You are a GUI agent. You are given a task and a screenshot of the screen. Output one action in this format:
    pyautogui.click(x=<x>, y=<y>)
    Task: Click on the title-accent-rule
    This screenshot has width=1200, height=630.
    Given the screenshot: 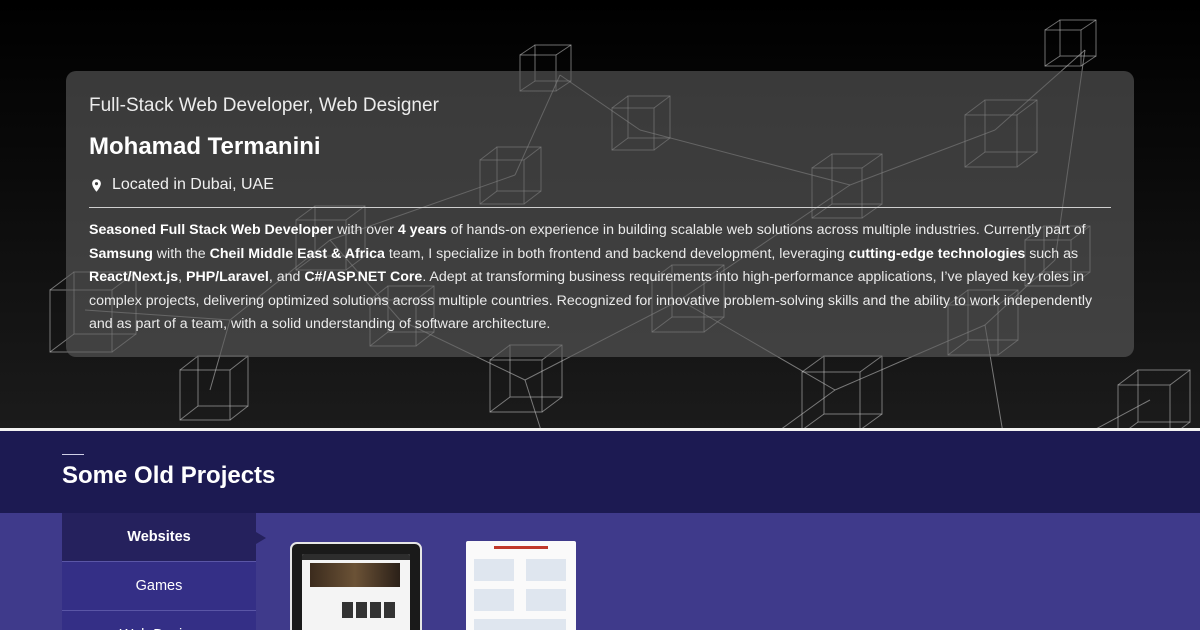 What is the action you would take?
    pyautogui.click(x=73, y=454)
    